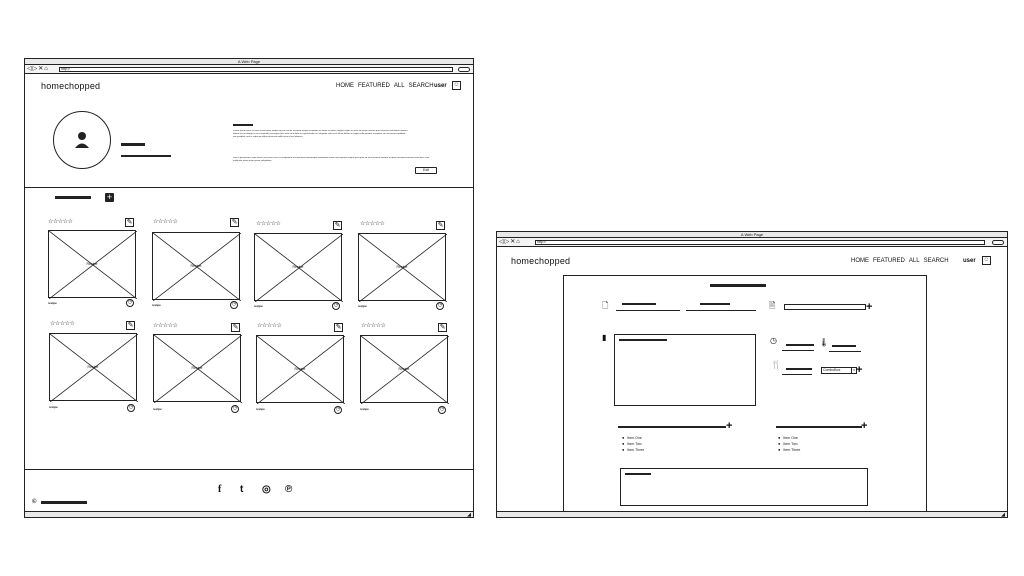 Image resolution: width=1024 pixels, height=576 pixels. What do you see at coordinates (685, 370) in the screenshot?
I see `description-textarea` at bounding box center [685, 370].